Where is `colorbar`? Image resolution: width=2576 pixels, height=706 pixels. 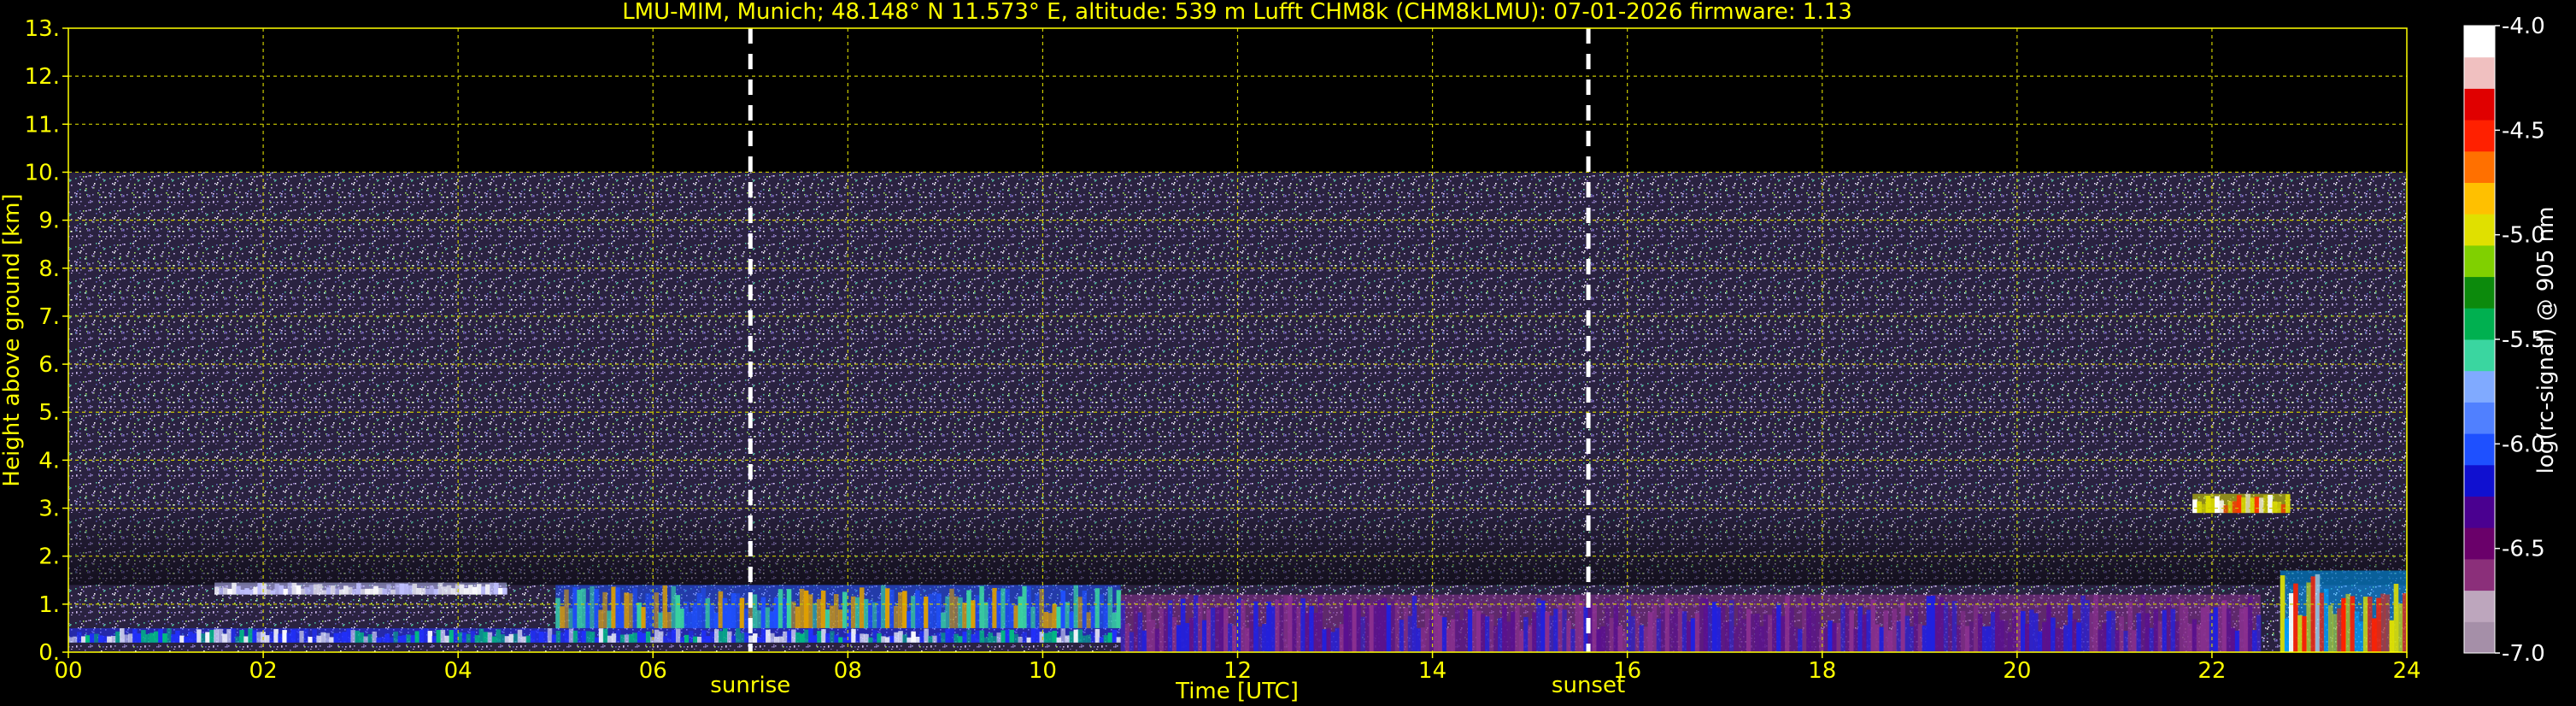 colorbar is located at coordinates (2479, 339).